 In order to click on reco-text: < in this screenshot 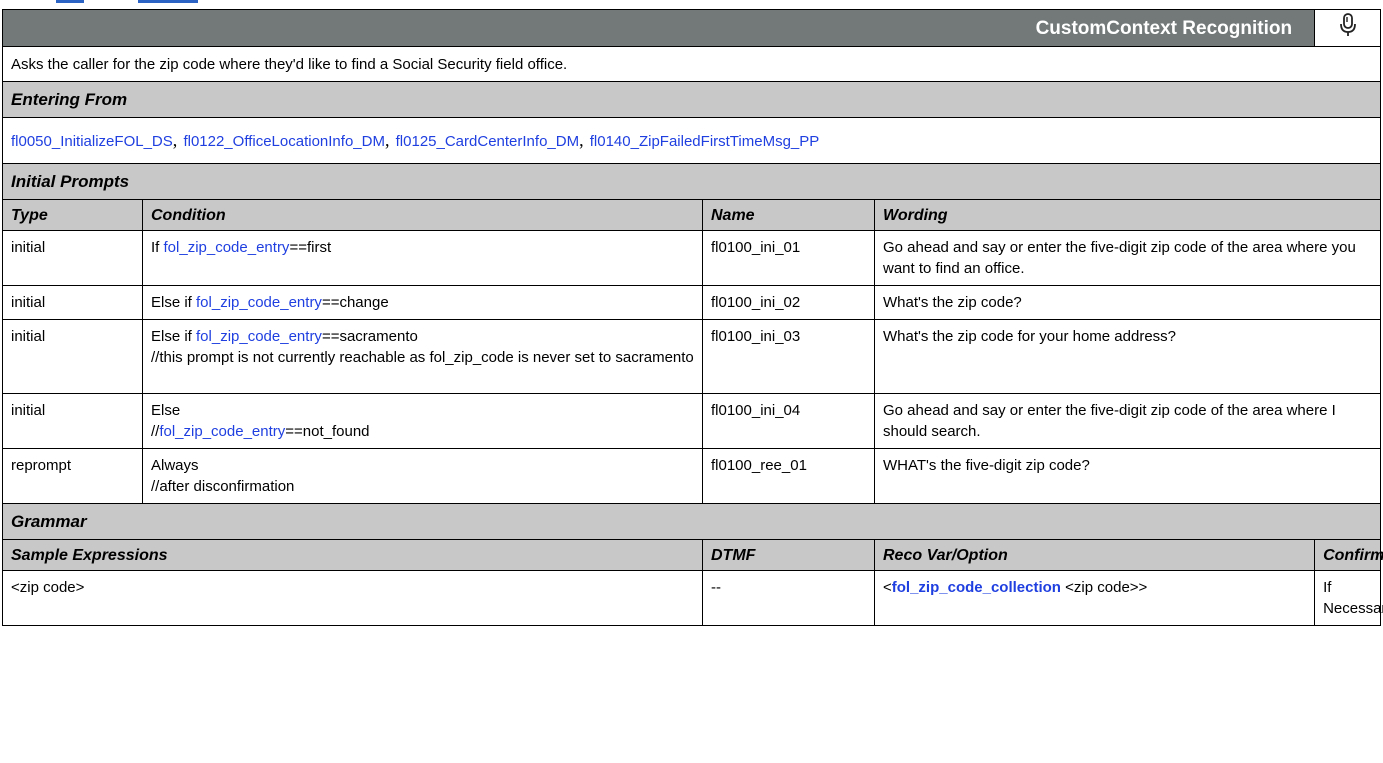, I will do `click(887, 587)`.